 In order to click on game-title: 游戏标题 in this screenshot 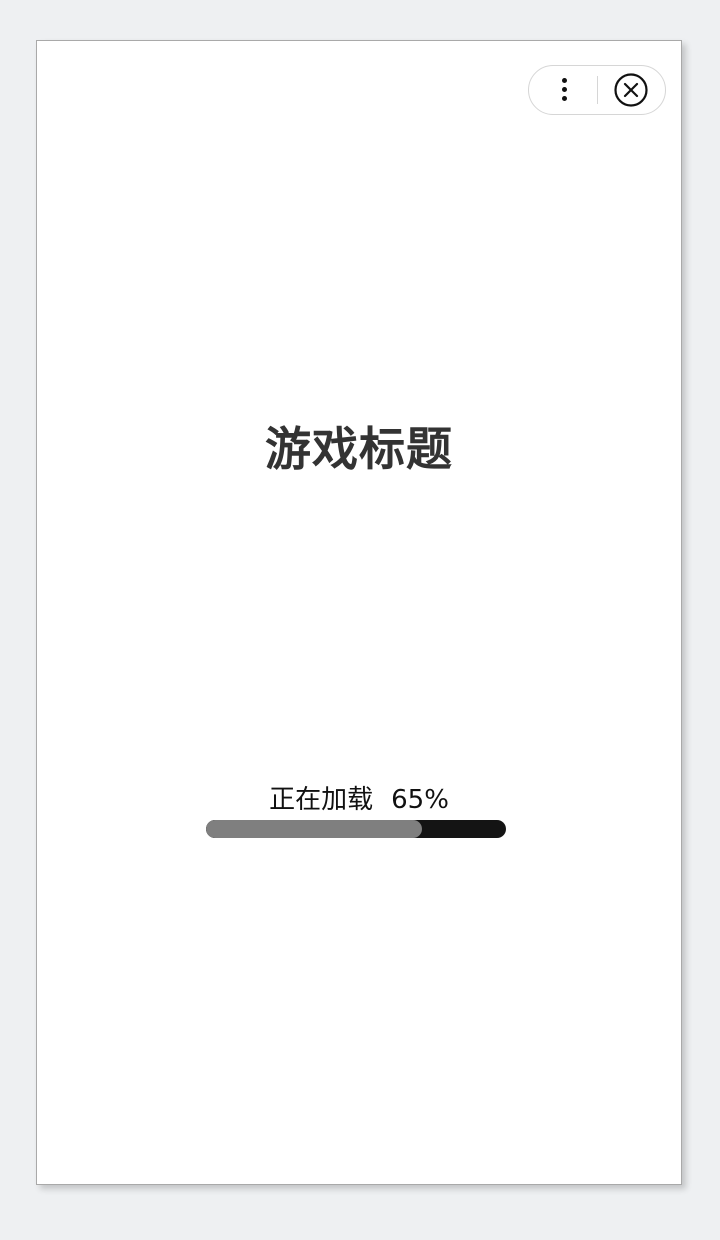, I will do `click(359, 449)`.